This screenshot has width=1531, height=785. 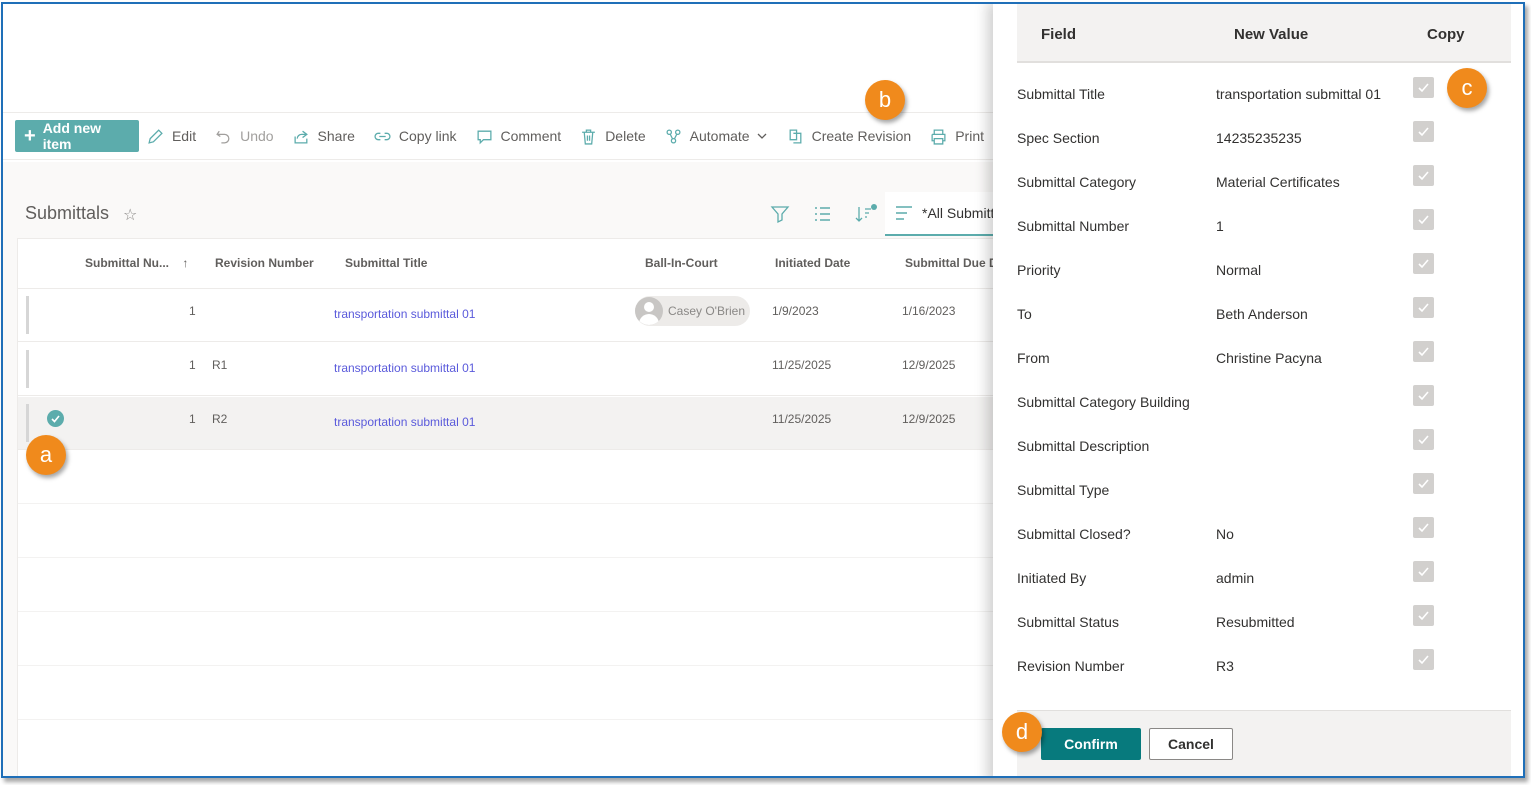 What do you see at coordinates (1052, 578) in the screenshot?
I see `field-label: Initiated By` at bounding box center [1052, 578].